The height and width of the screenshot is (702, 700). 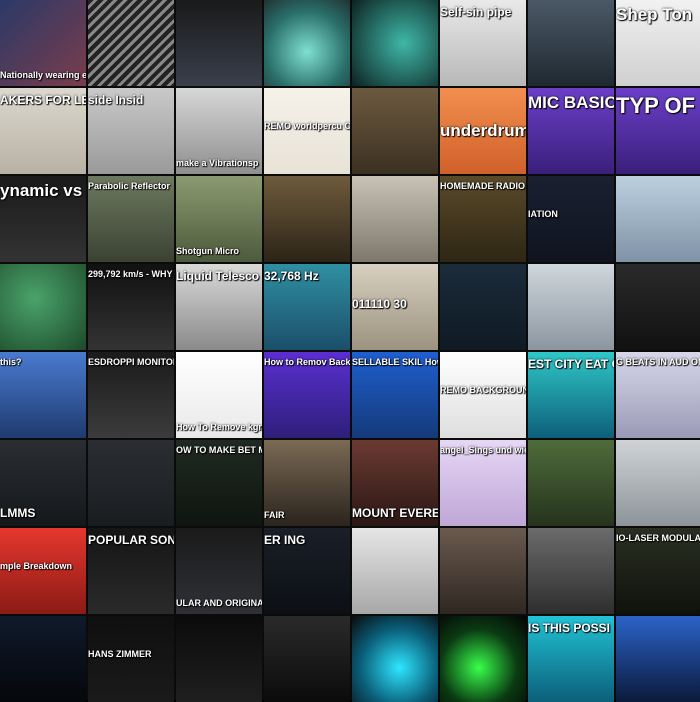 I want to click on thumbnail-tile: LMMS, so click(x=43, y=483).